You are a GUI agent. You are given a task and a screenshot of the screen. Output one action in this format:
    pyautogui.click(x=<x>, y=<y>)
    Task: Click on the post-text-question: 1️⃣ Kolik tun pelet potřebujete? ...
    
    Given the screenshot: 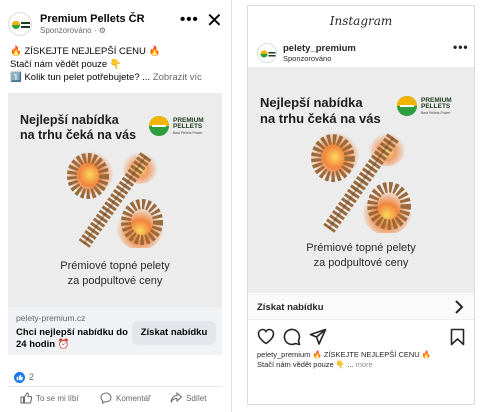 What is the action you would take?
    pyautogui.click(x=80, y=77)
    